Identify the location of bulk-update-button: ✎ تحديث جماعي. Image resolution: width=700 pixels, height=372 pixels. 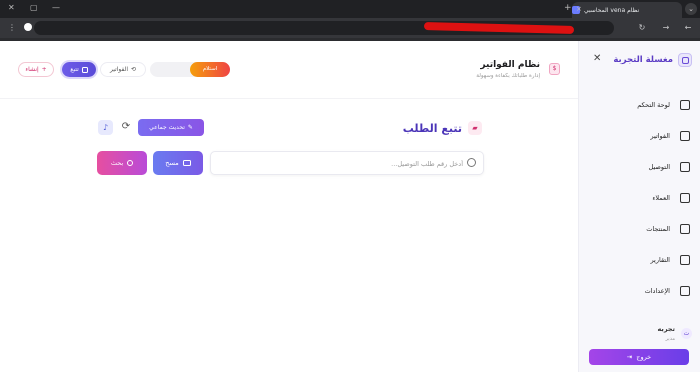
(171, 127).